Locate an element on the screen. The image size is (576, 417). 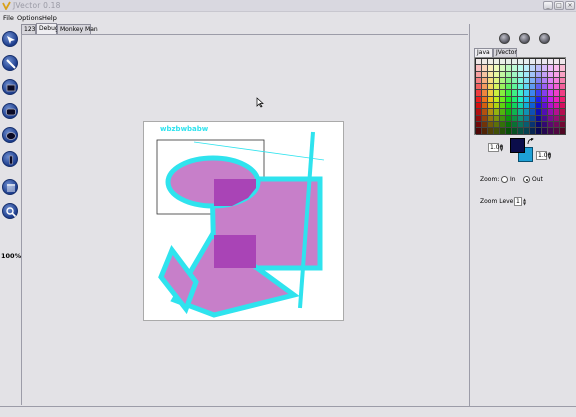
rectangle-icon is located at coordinates (11, 88).